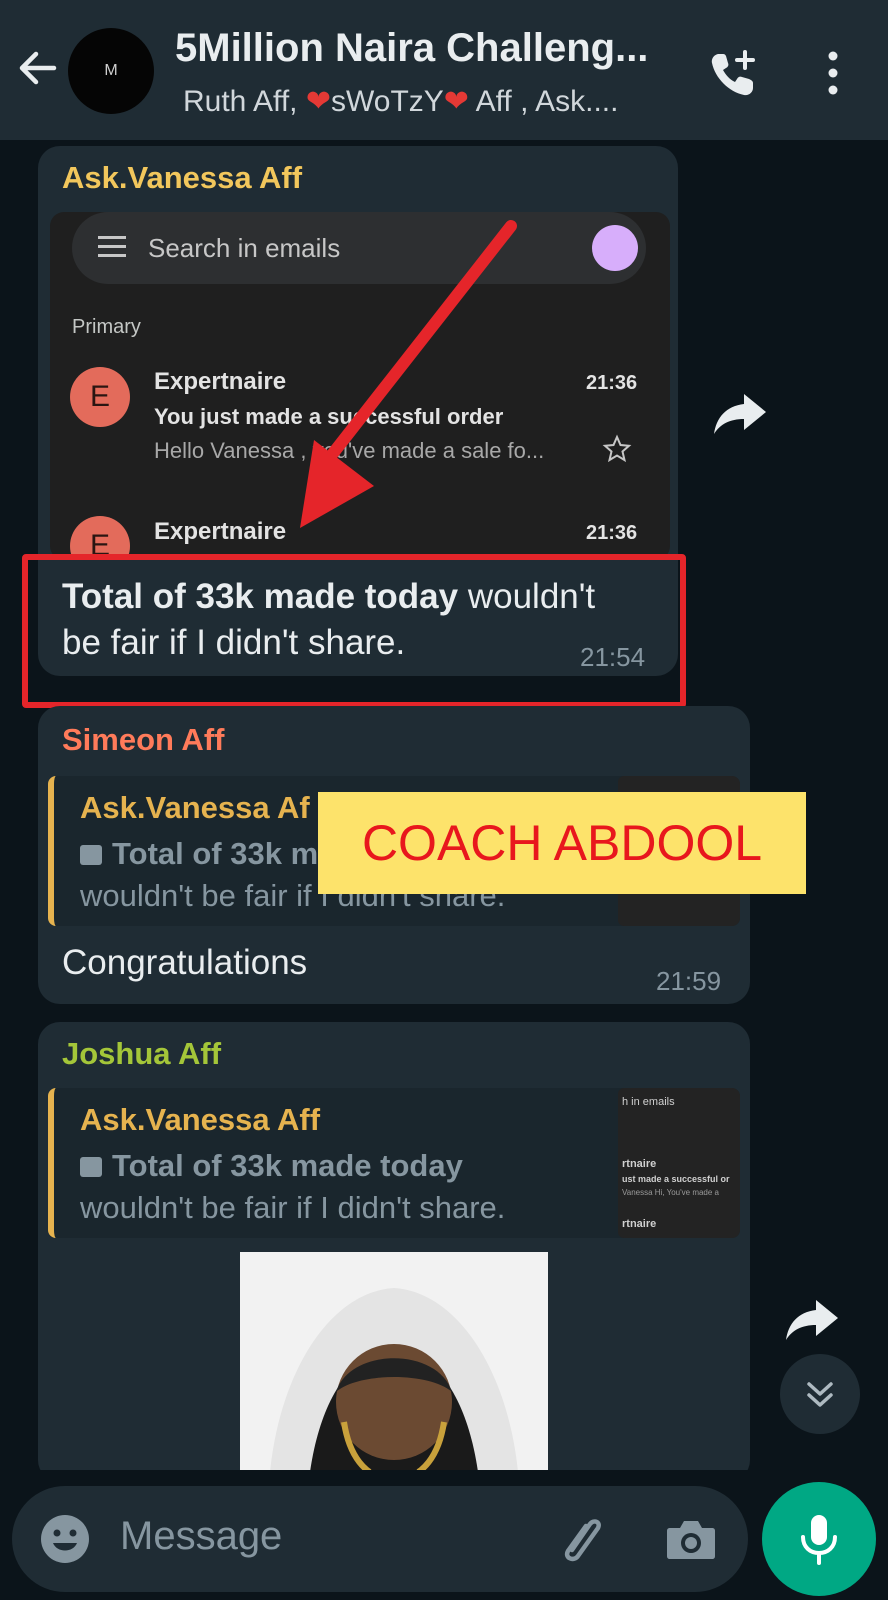 This screenshot has width=888, height=1600. I want to click on quoted-text-line2: wouldn't be fair if I didn't share., so click(293, 1207).